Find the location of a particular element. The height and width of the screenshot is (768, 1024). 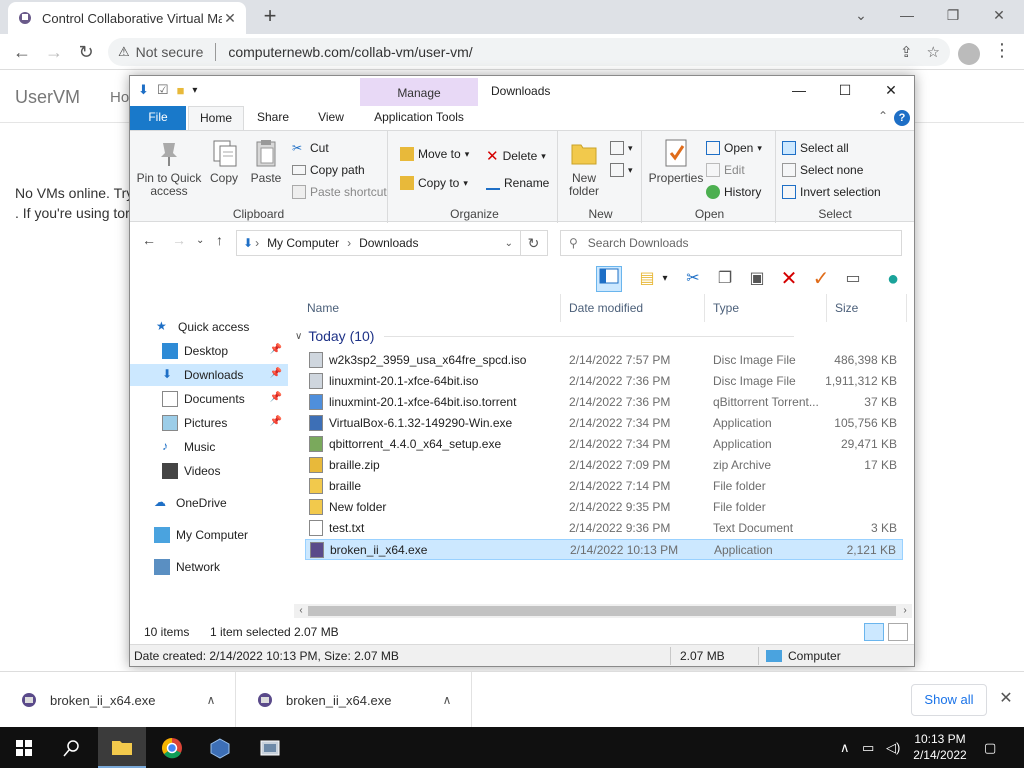

forward-arrow-icon: → is located at coordinates (54, 52).